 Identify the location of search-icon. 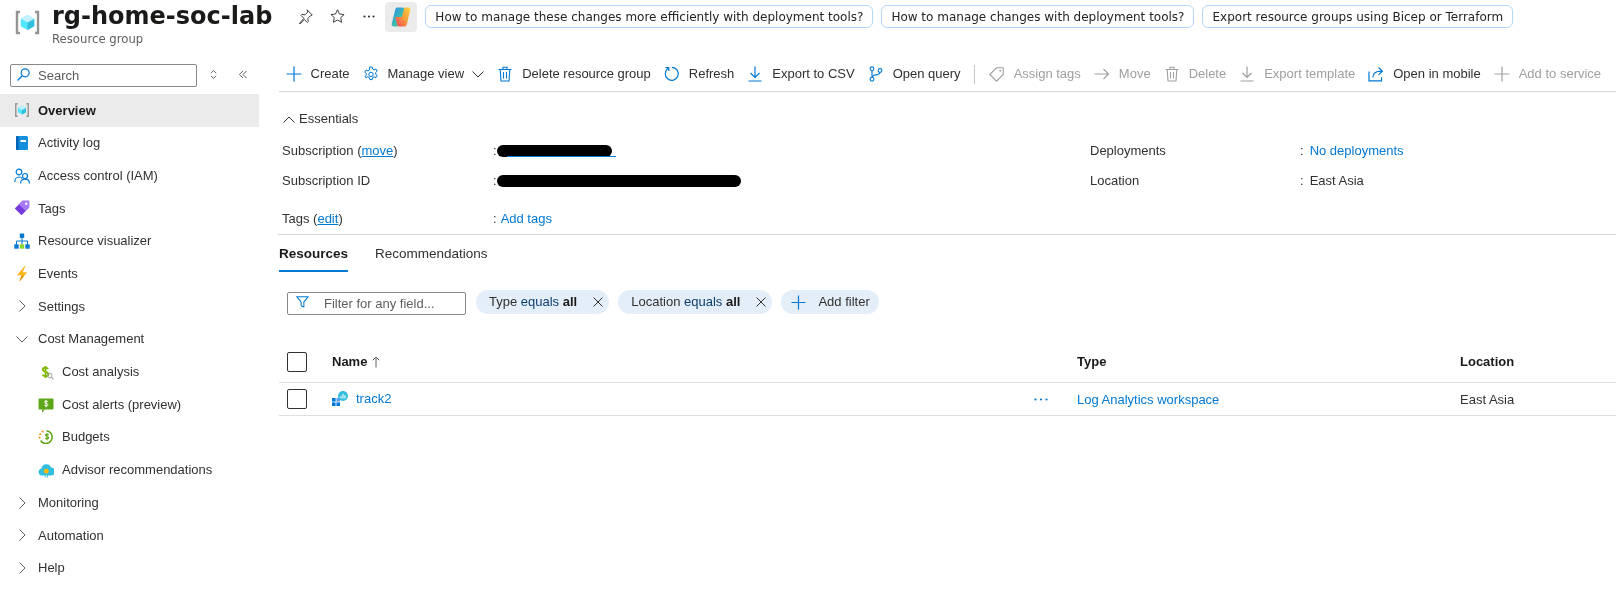
(23, 74).